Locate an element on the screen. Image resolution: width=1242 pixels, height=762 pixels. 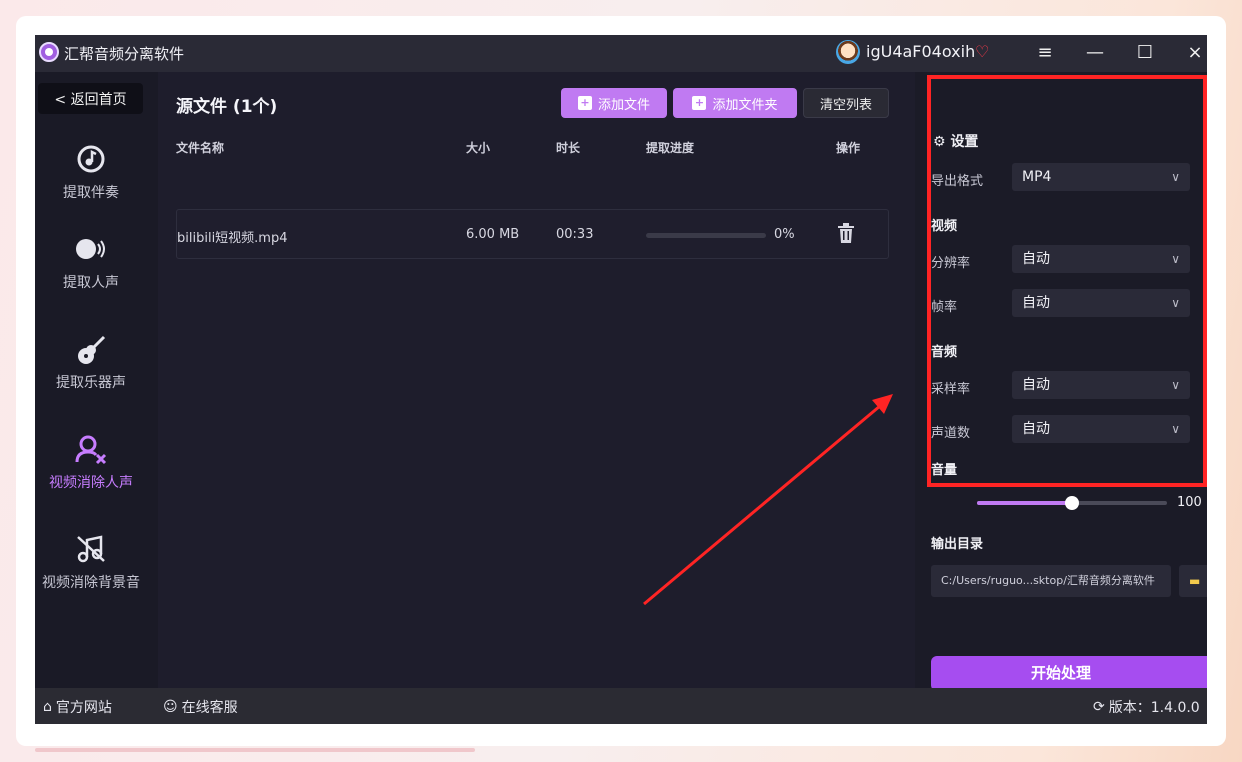
sidebar-item-label: 视频消除背景音 is located at coordinates (91, 583).